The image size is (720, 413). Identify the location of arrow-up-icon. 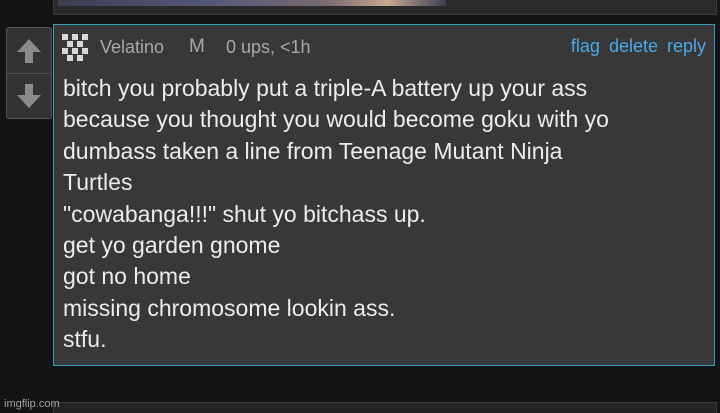
(29, 50).